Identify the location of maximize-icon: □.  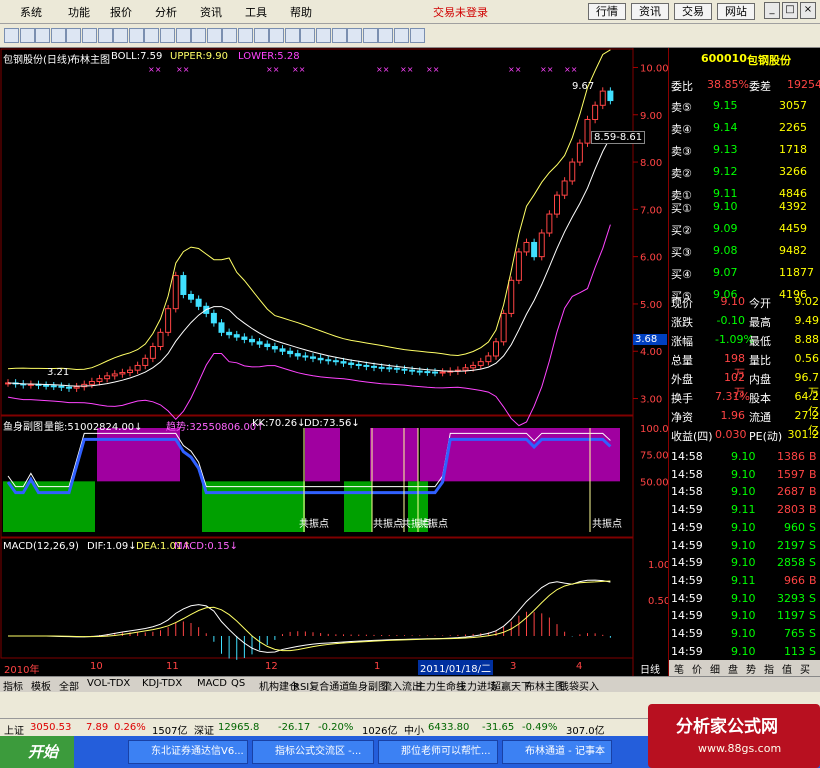
(790, 10).